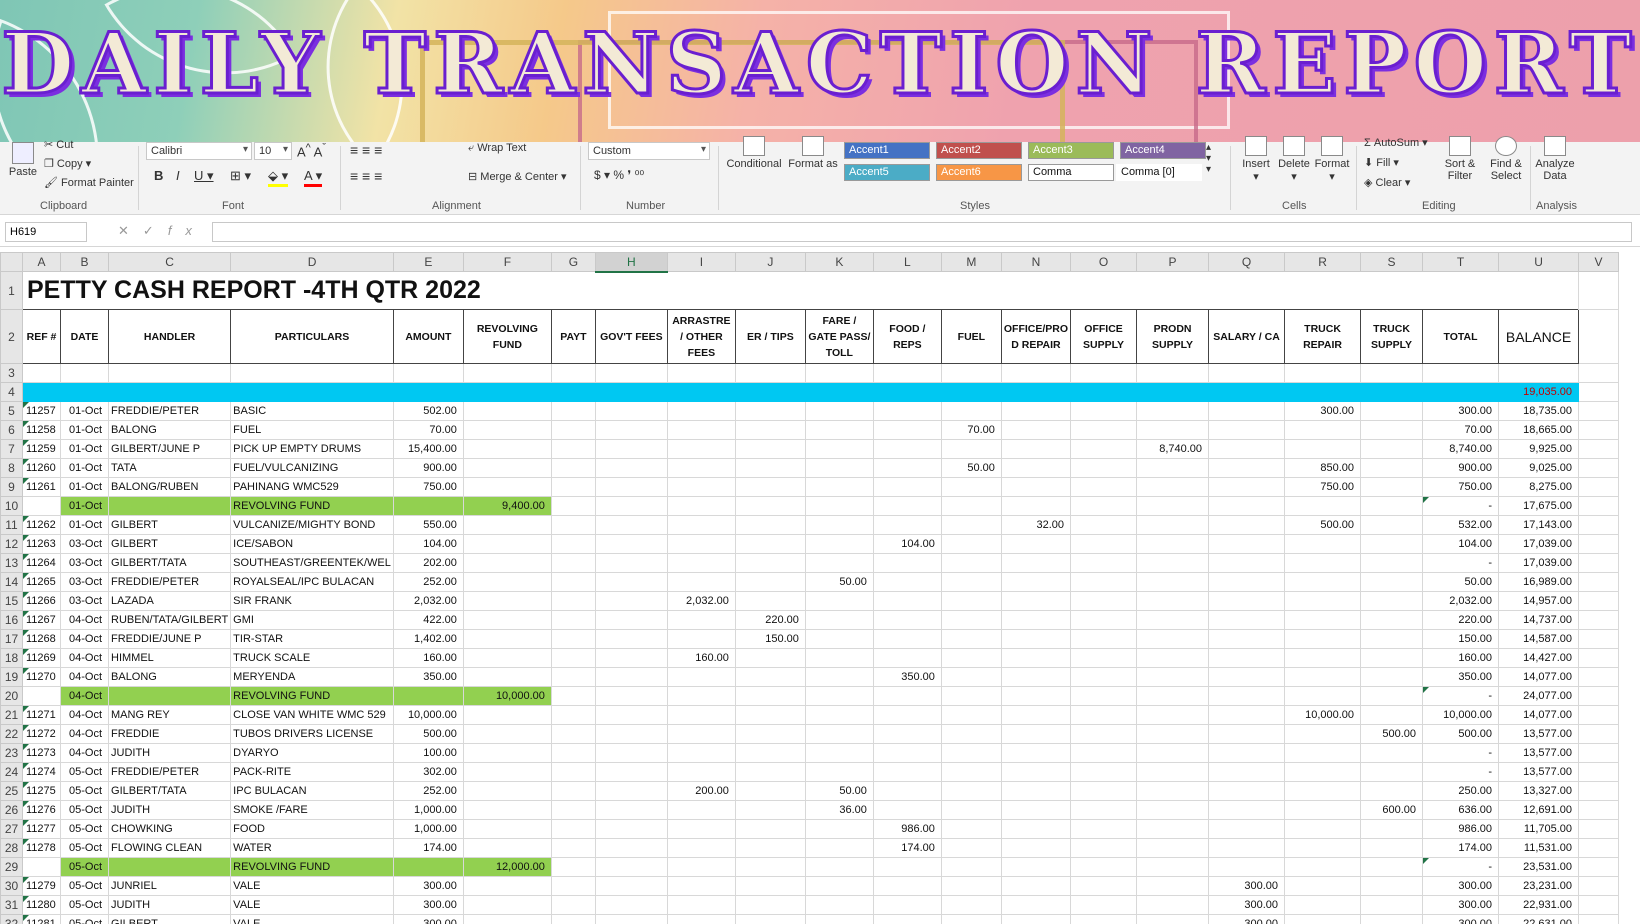  What do you see at coordinates (1461, 753) in the screenshot?
I see `cell: -` at bounding box center [1461, 753].